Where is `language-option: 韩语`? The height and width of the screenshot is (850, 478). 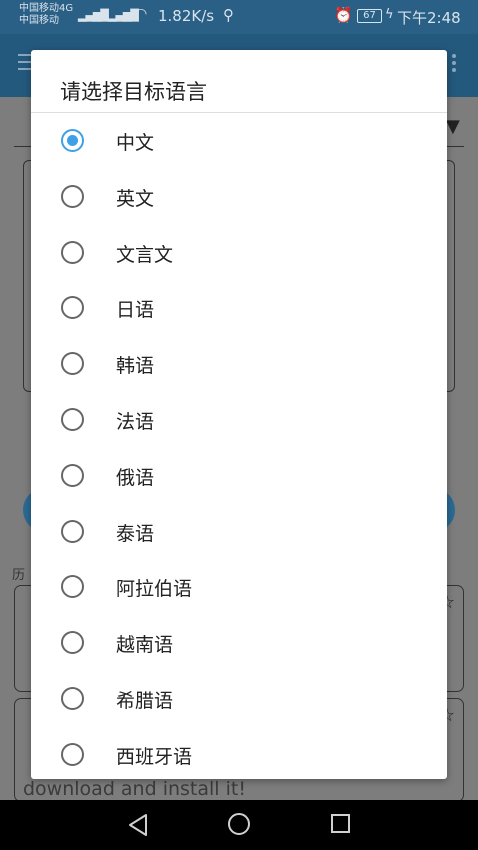
language-option: 韩语 is located at coordinates (239, 363).